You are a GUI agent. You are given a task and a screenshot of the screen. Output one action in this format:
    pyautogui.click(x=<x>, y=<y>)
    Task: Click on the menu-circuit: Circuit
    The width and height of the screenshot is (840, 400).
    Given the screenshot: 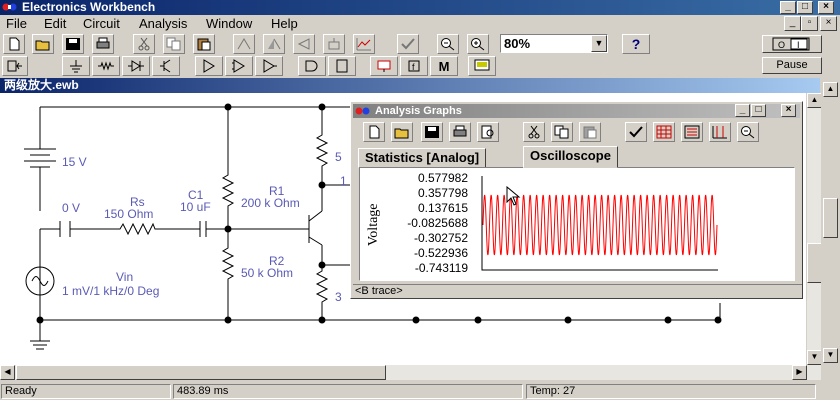 What is the action you would take?
    pyautogui.click(x=101, y=23)
    